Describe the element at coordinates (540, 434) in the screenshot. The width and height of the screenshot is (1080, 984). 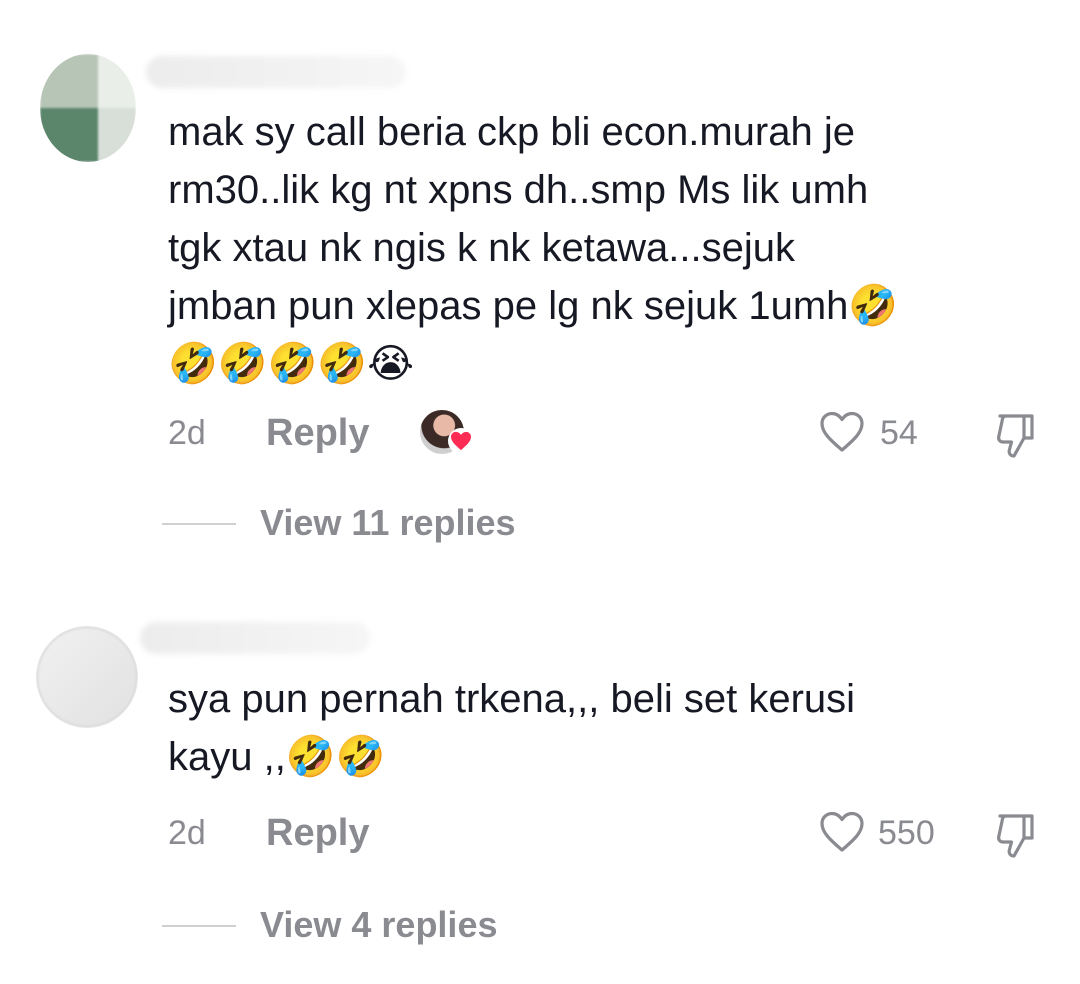
I see `comment-actions: 2d Reply 54` at that location.